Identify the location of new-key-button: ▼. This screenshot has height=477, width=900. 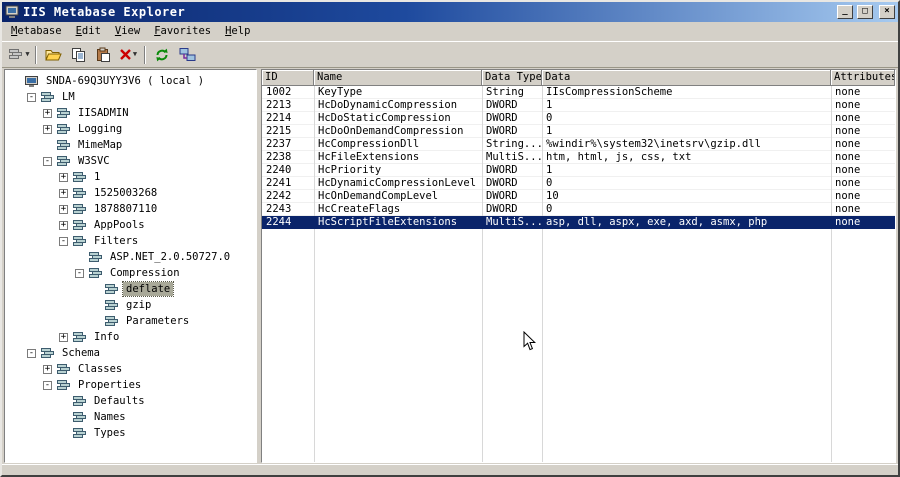
(19, 55).